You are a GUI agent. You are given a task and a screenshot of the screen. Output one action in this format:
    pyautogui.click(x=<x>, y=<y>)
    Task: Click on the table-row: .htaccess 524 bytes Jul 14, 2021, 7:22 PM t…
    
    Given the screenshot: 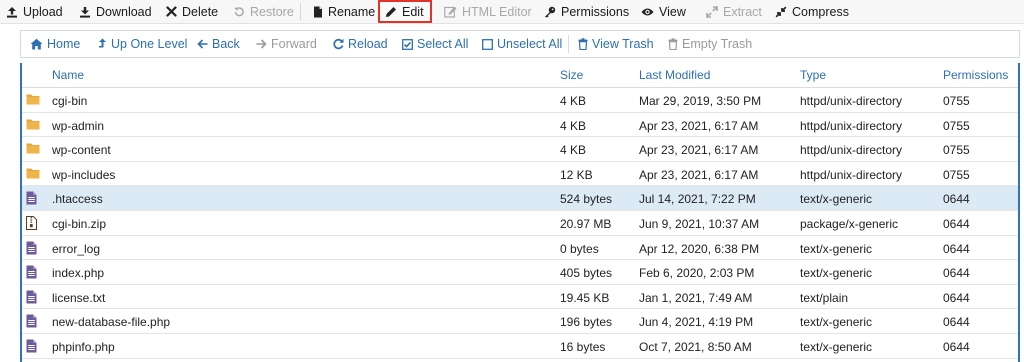 What is the action you would take?
    pyautogui.click(x=520, y=198)
    